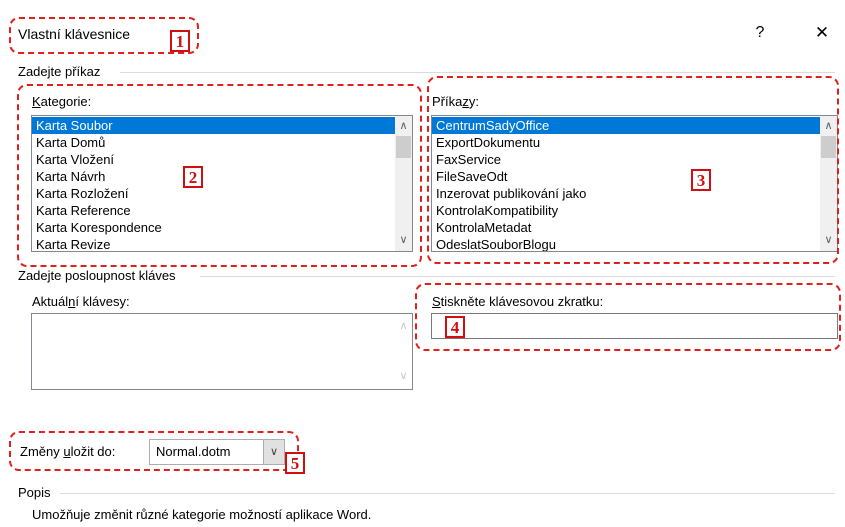  I want to click on current-keys-scrollbar: ∧ ∨, so click(403, 351).